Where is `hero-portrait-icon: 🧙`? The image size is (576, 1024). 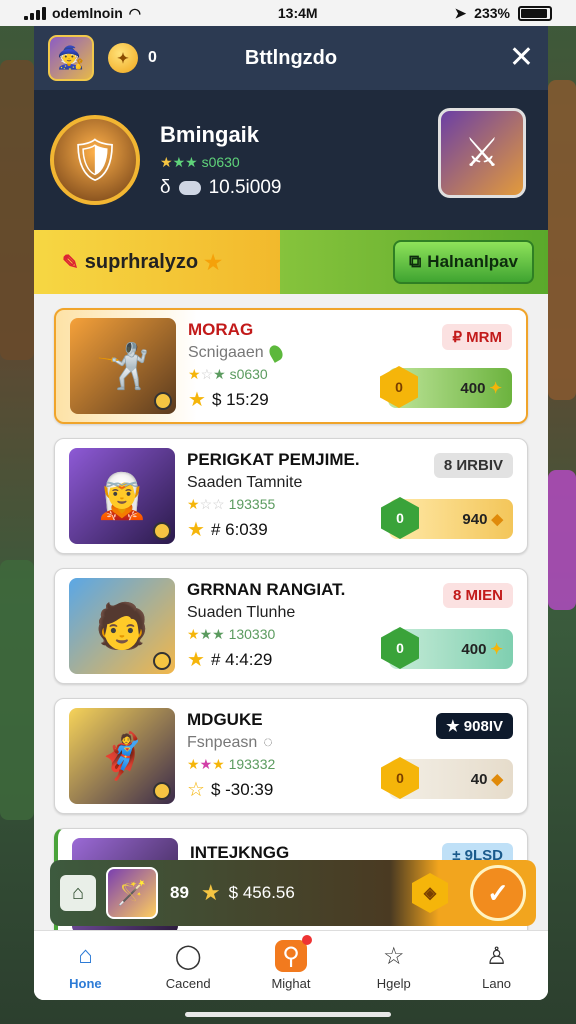 hero-portrait-icon: 🧙 is located at coordinates (71, 57).